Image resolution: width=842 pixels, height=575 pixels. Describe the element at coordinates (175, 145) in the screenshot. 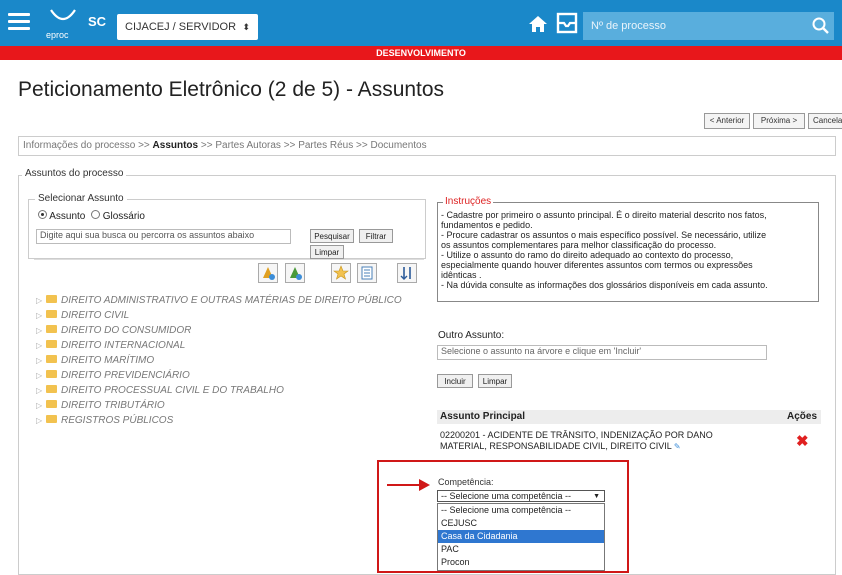

I see `breadcrumb-step-subjects: Assuntos` at that location.